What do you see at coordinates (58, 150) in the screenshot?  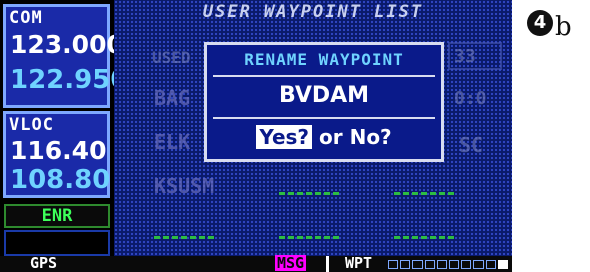 I see `vloc-active-frequency: 116.40` at bounding box center [58, 150].